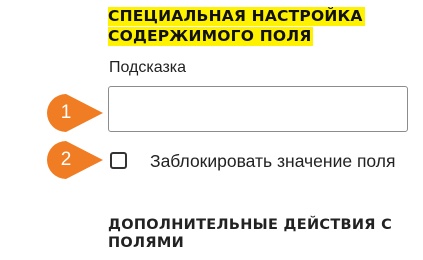 The height and width of the screenshot is (260, 423). I want to click on callout-marker-1: 1, so click(70, 113).